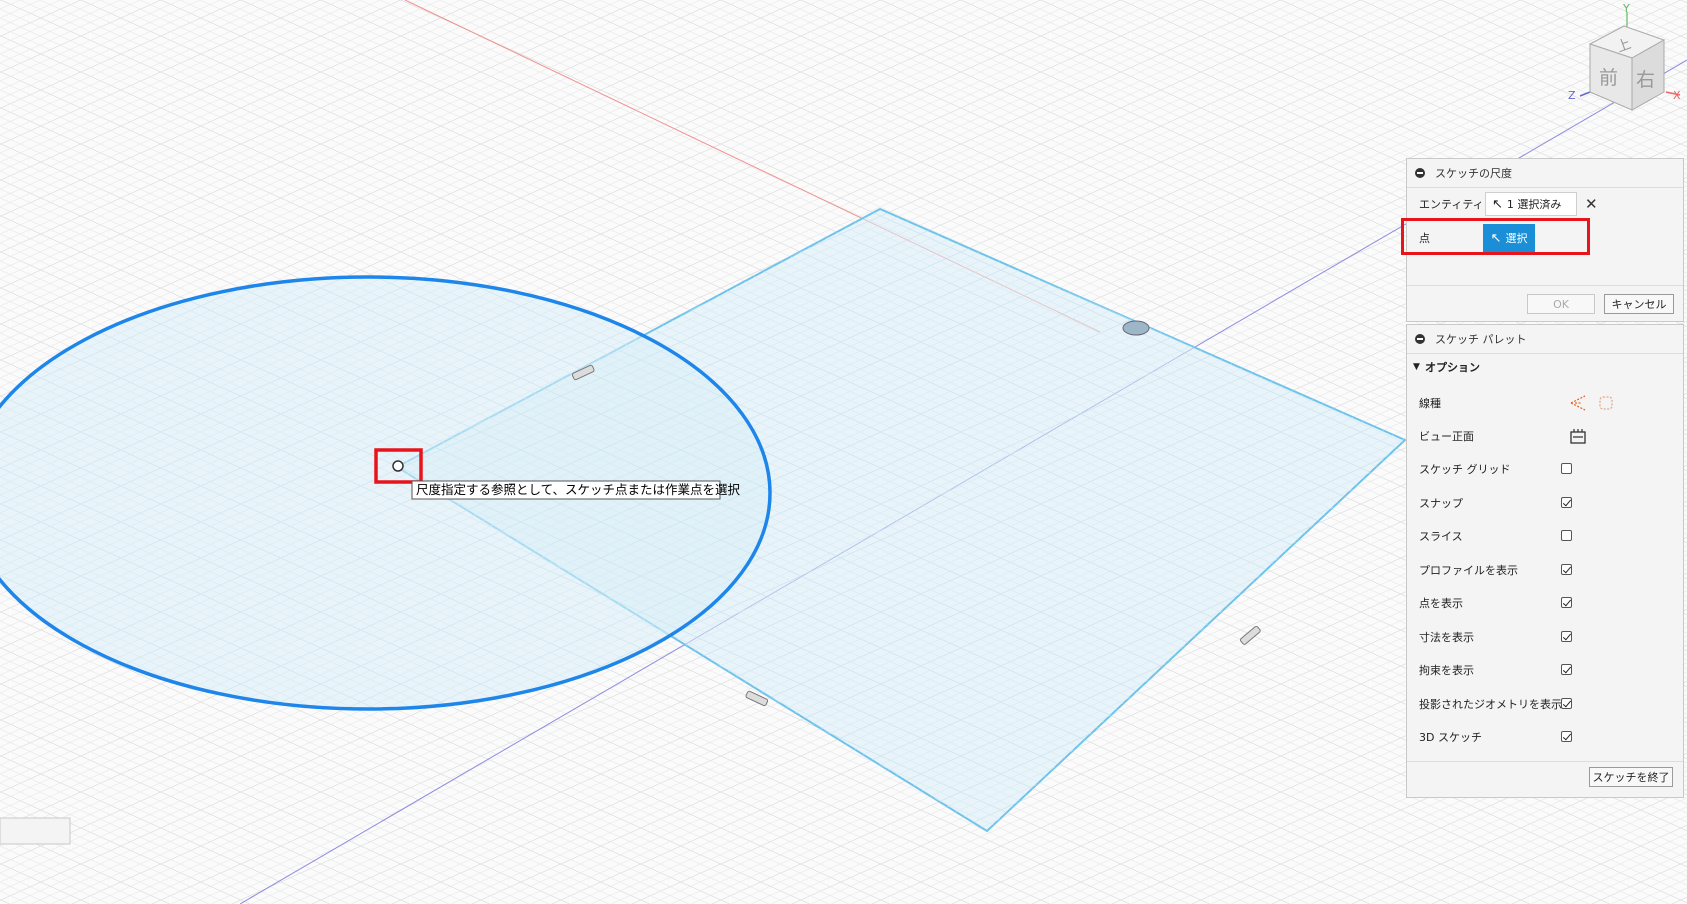 The height and width of the screenshot is (904, 1687). Describe the element at coordinates (1545, 670) in the screenshot. I see `palette-option-row: 拘束を表示` at that location.